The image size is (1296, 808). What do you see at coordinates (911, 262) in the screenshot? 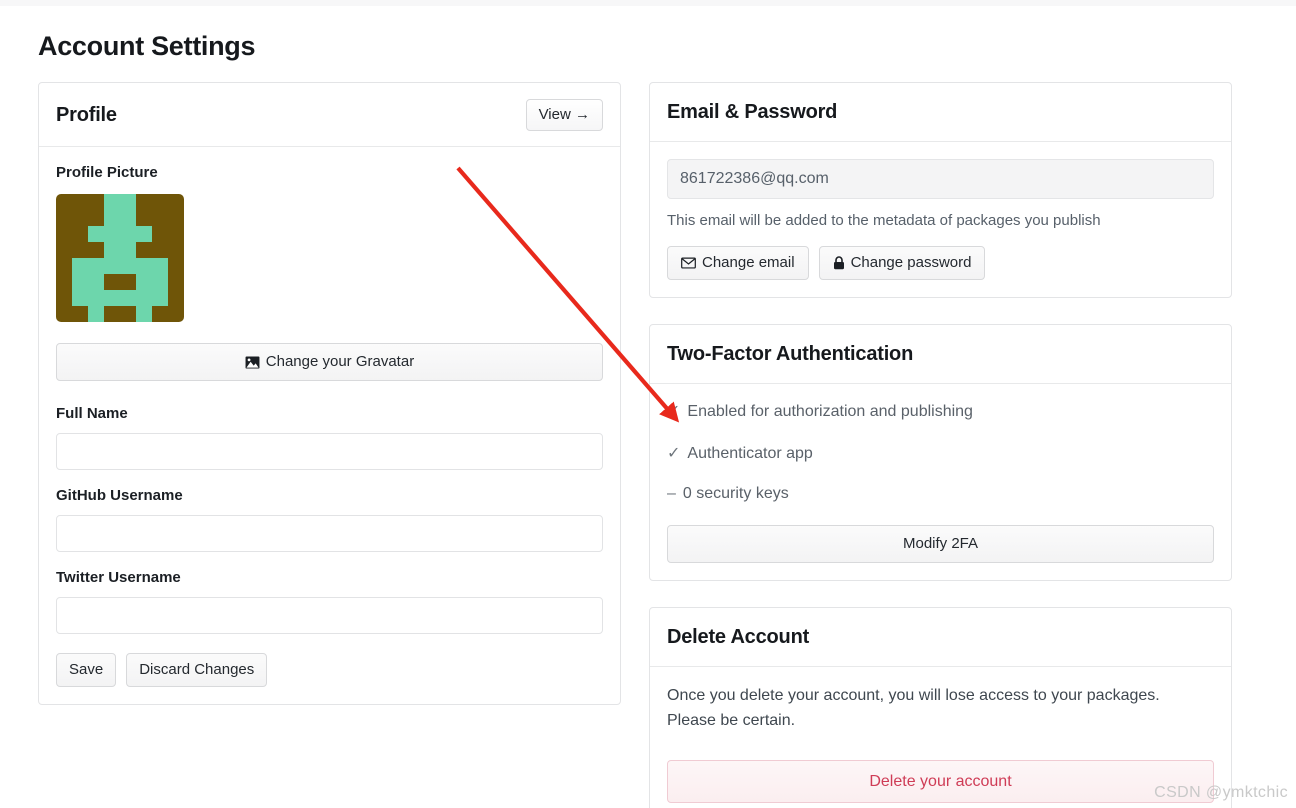
I see `change-password-label: Change password` at bounding box center [911, 262].